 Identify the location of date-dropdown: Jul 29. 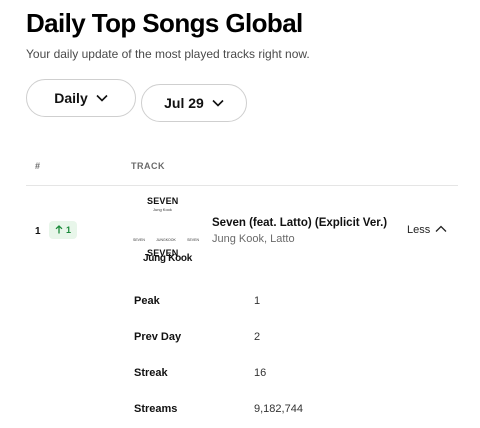
(194, 103).